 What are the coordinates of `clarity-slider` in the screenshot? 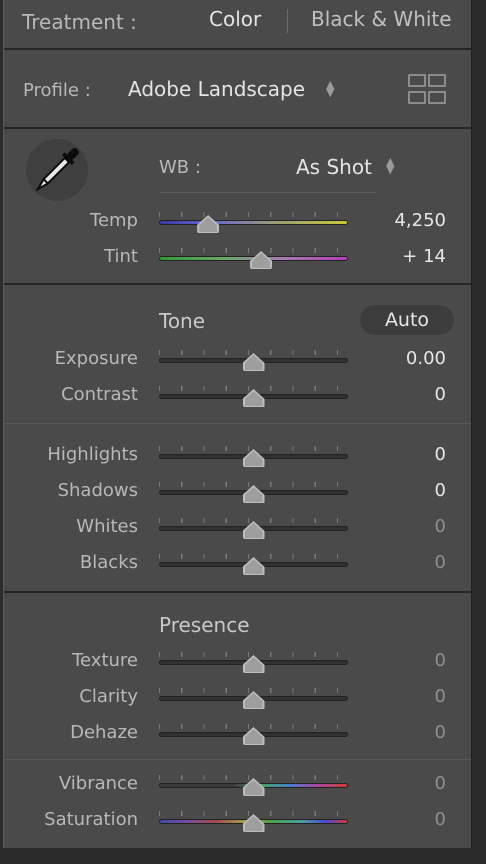 It's located at (253, 698).